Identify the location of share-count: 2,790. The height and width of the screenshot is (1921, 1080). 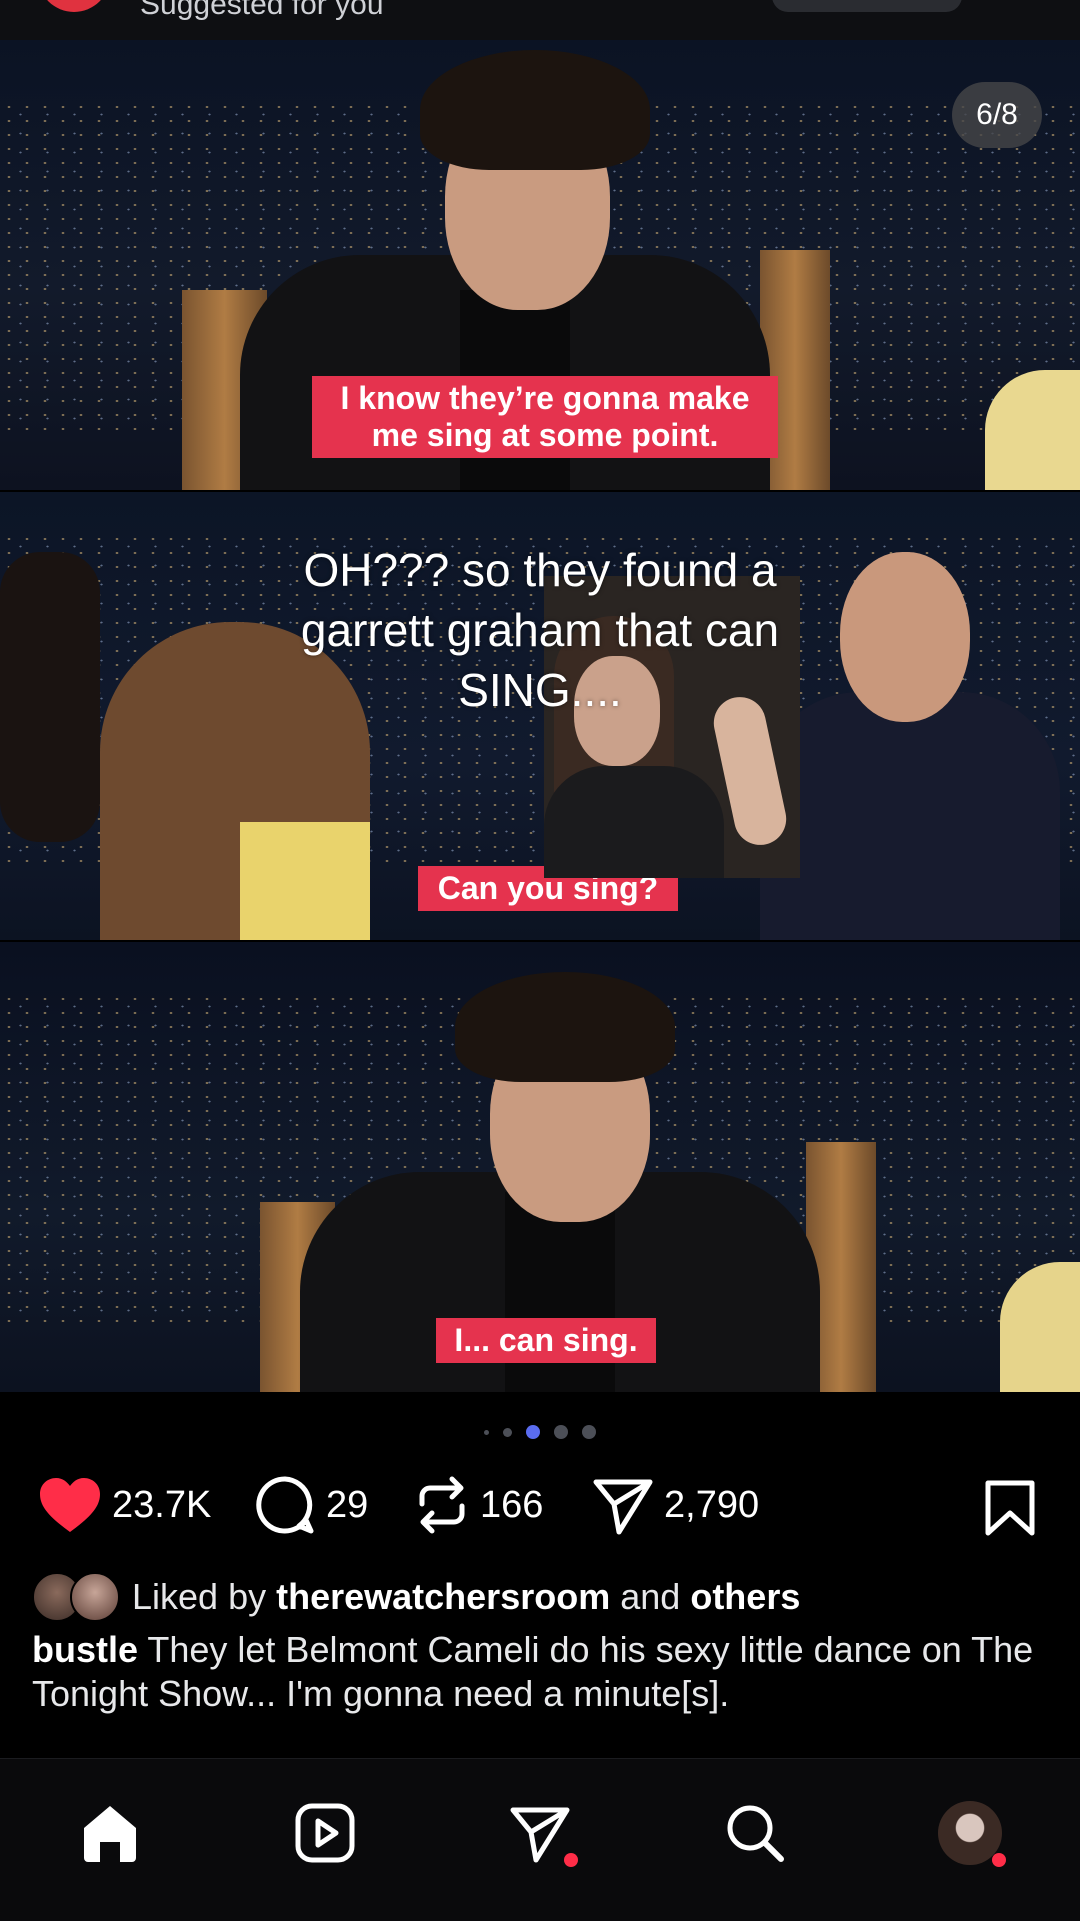
(712, 1504).